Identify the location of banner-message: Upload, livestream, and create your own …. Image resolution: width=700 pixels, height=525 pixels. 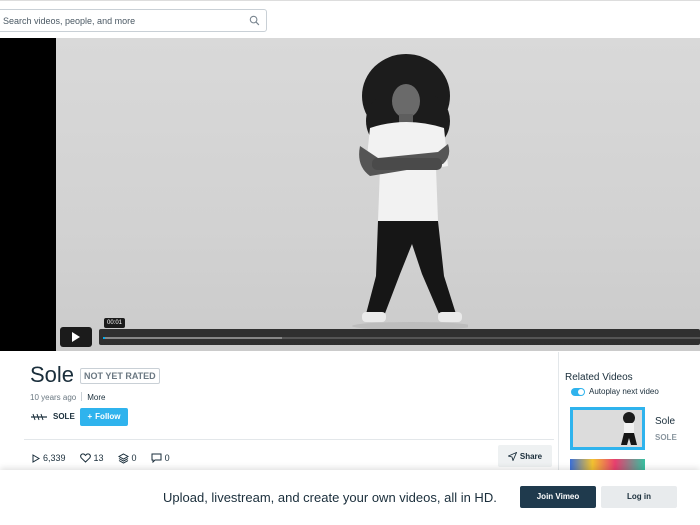
(330, 497).